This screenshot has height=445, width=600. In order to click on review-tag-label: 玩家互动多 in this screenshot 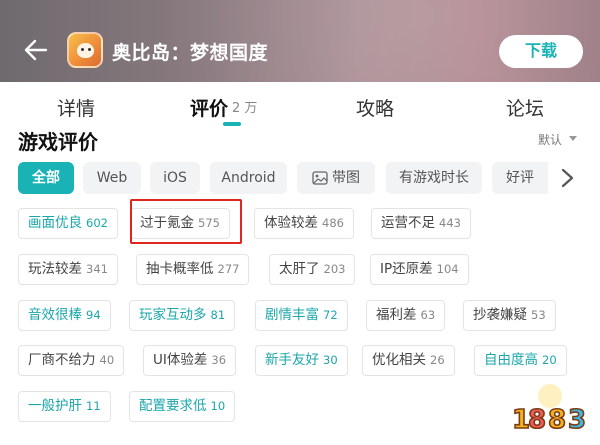, I will do `click(173, 315)`.